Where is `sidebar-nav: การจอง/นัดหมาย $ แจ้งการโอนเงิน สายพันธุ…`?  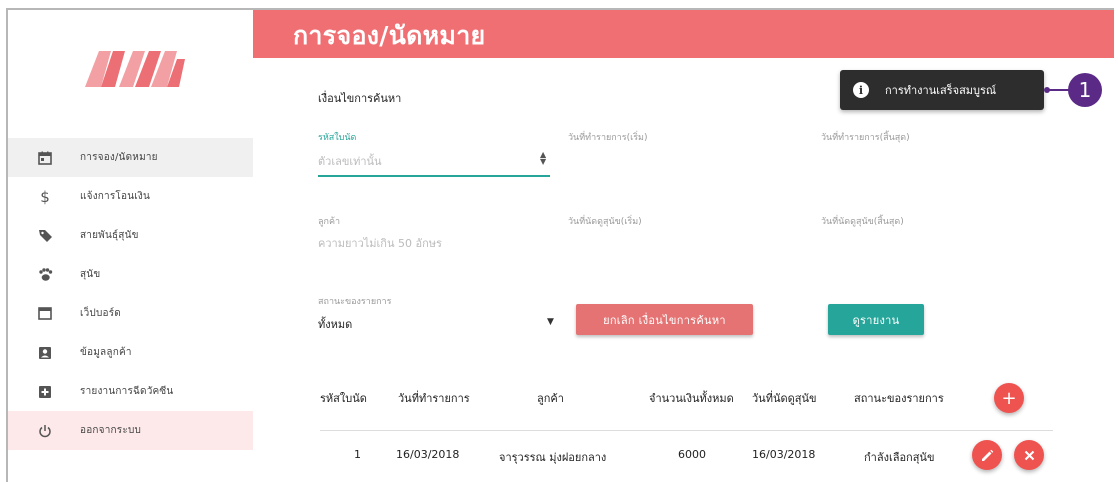
sidebar-nav: การจอง/นัดหมาย $ แจ้งการโอนเงิน สายพันธุ… is located at coordinates (130, 294).